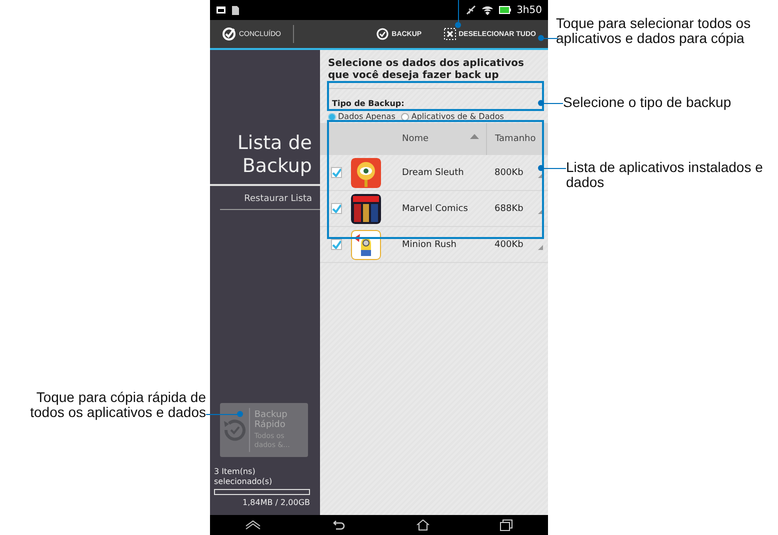 The width and height of the screenshot is (778, 535). What do you see at coordinates (509, 173) in the screenshot?
I see `app-size: 800Kb` at bounding box center [509, 173].